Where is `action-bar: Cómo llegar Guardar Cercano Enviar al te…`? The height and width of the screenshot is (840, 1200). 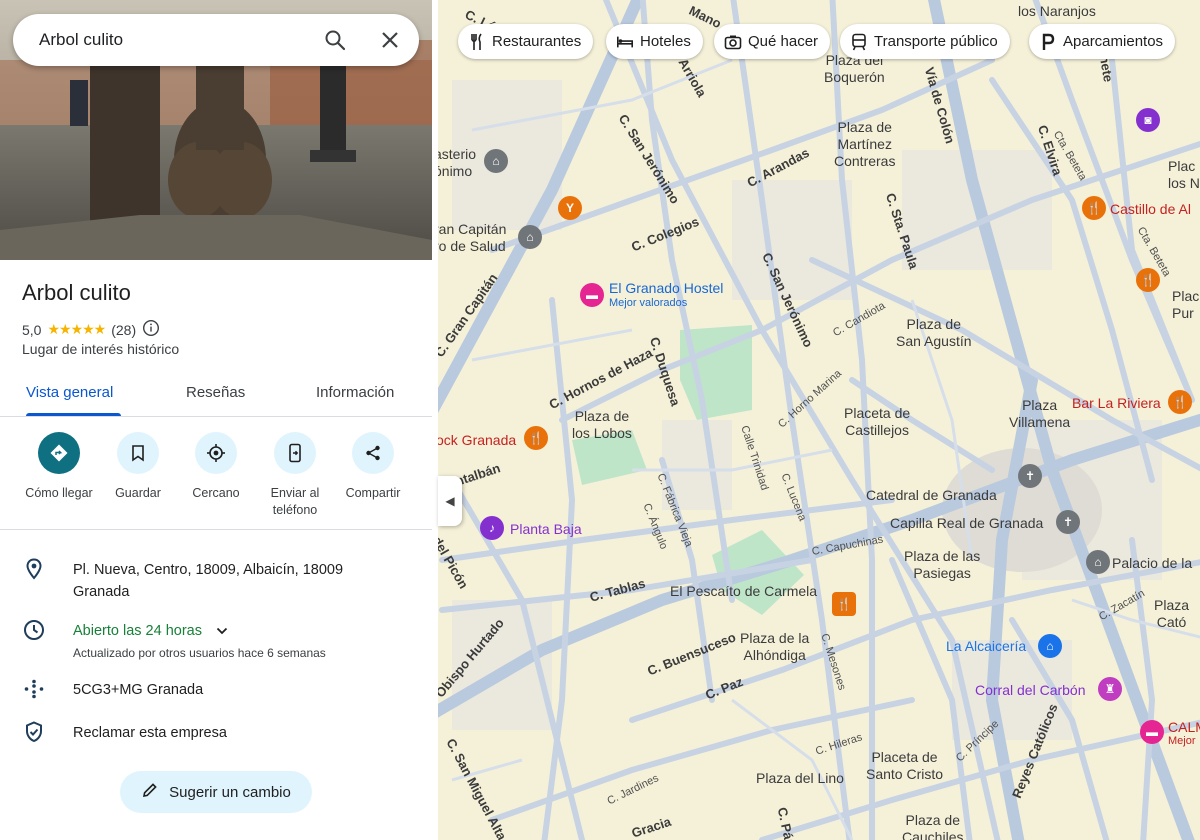 action-bar: Cómo llegar Guardar Cercano Enviar al te… is located at coordinates (216, 481).